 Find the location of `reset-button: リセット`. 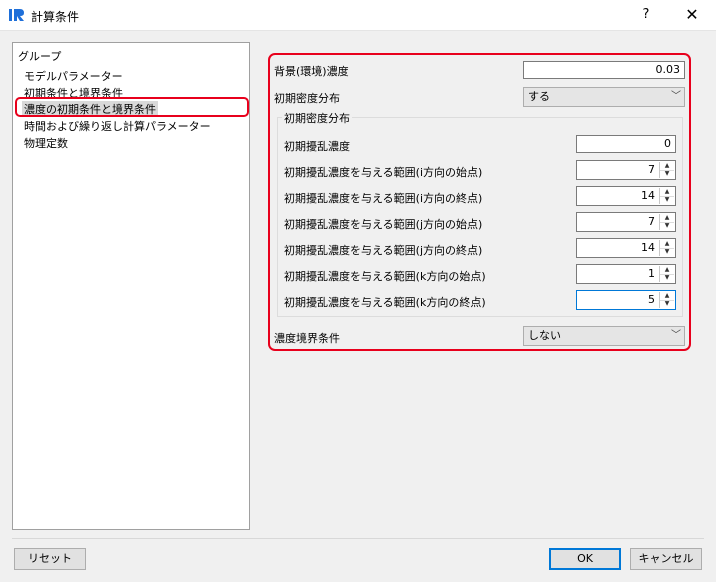

reset-button: リセット is located at coordinates (50, 559).